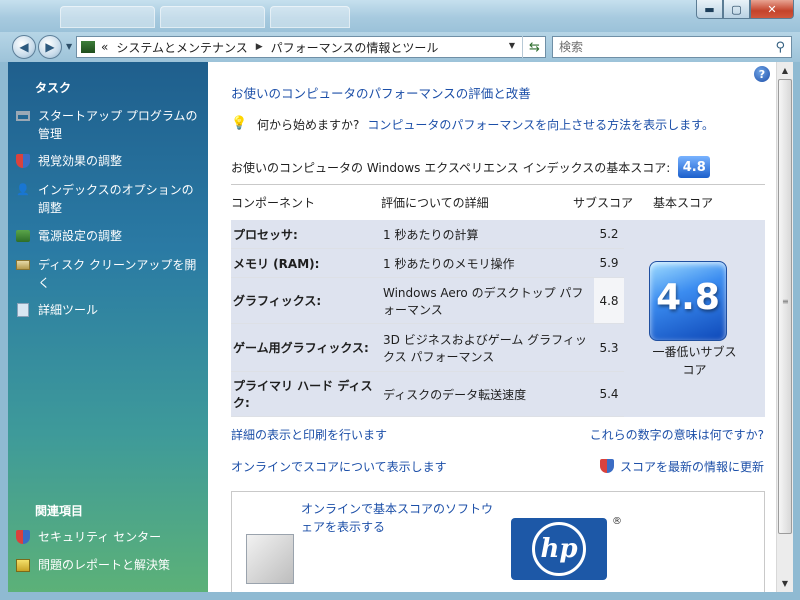 Image resolution: width=800 pixels, height=600 pixels. I want to click on component-details: Windows Aero のデスクトップ パフォーマンス, so click(487, 300).